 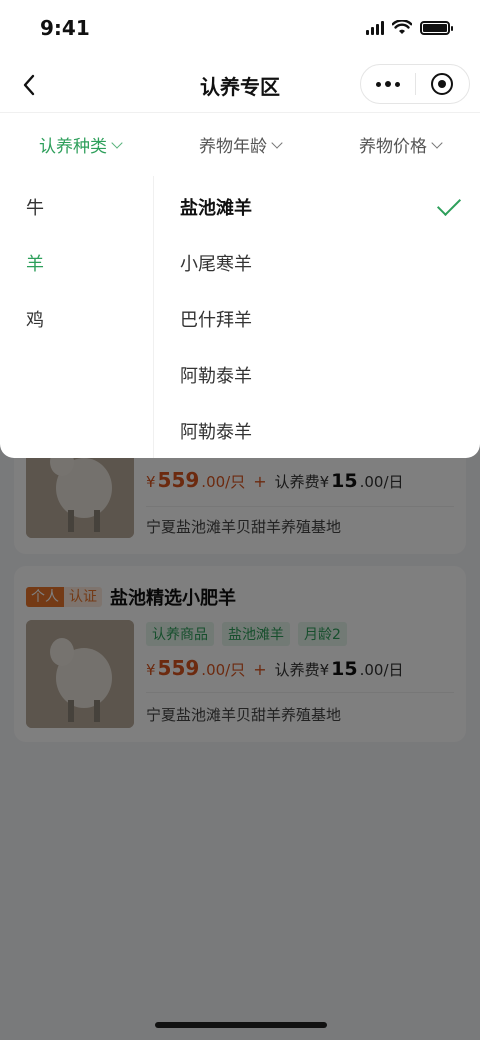 I want to click on filter-tab-age: 养物年龄, so click(x=240, y=144).